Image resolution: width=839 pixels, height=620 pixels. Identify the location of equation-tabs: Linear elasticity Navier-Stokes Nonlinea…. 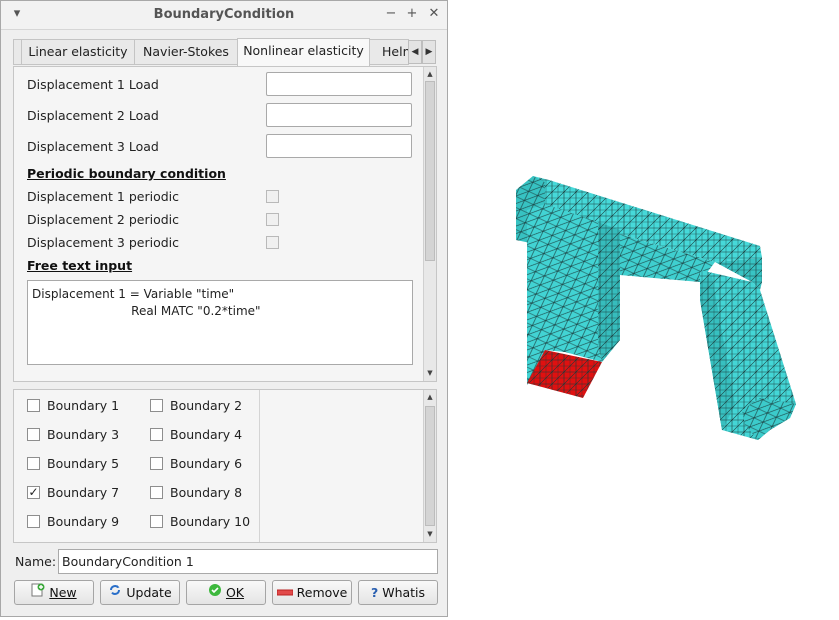
(225, 52).